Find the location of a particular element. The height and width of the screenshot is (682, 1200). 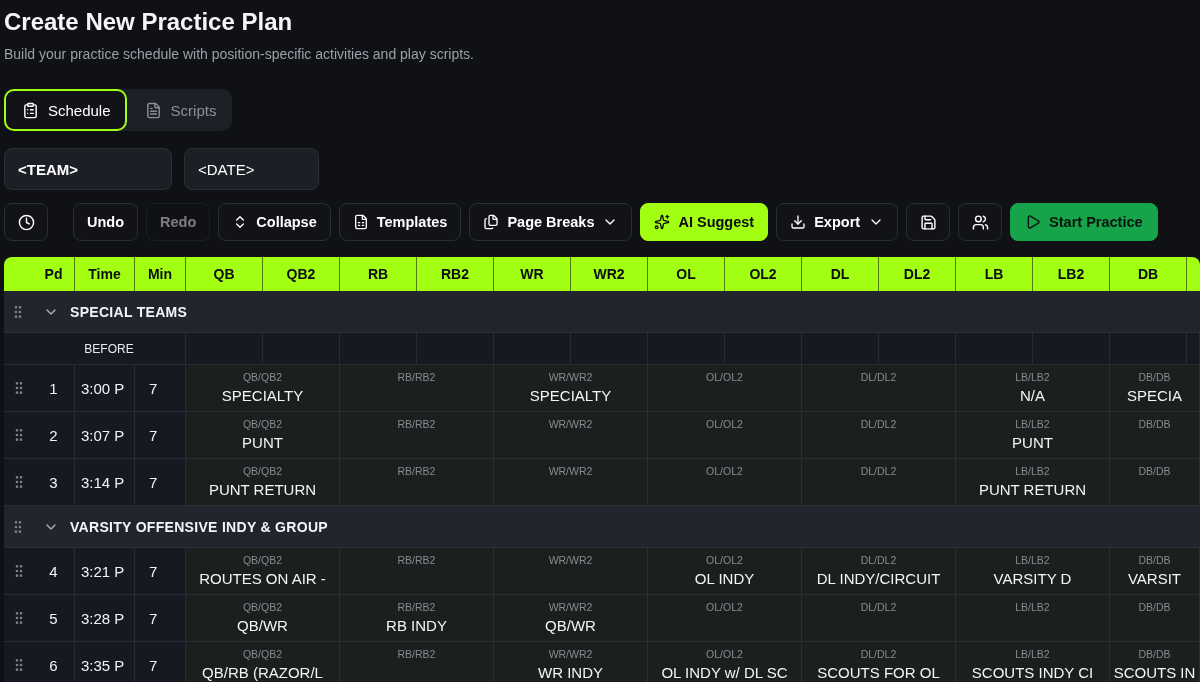

users-button is located at coordinates (980, 222).